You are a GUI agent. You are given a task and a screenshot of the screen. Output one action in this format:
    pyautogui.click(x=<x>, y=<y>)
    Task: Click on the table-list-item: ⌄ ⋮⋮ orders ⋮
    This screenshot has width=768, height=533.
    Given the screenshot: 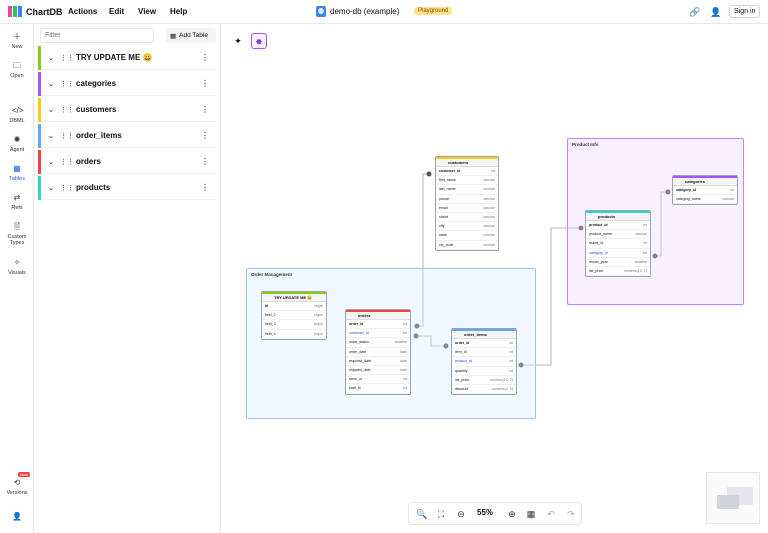 What is the action you would take?
    pyautogui.click(x=127, y=162)
    